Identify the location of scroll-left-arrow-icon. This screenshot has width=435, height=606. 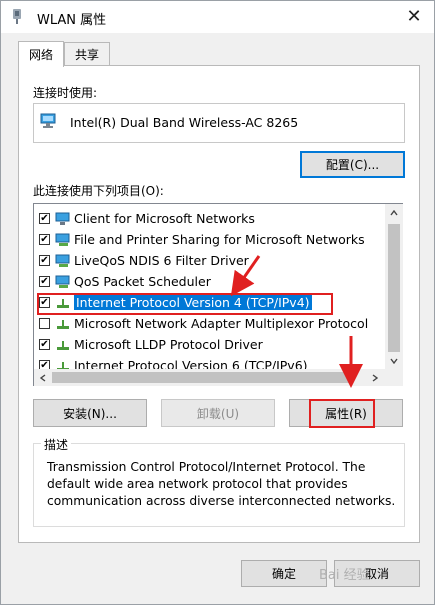
(43, 378).